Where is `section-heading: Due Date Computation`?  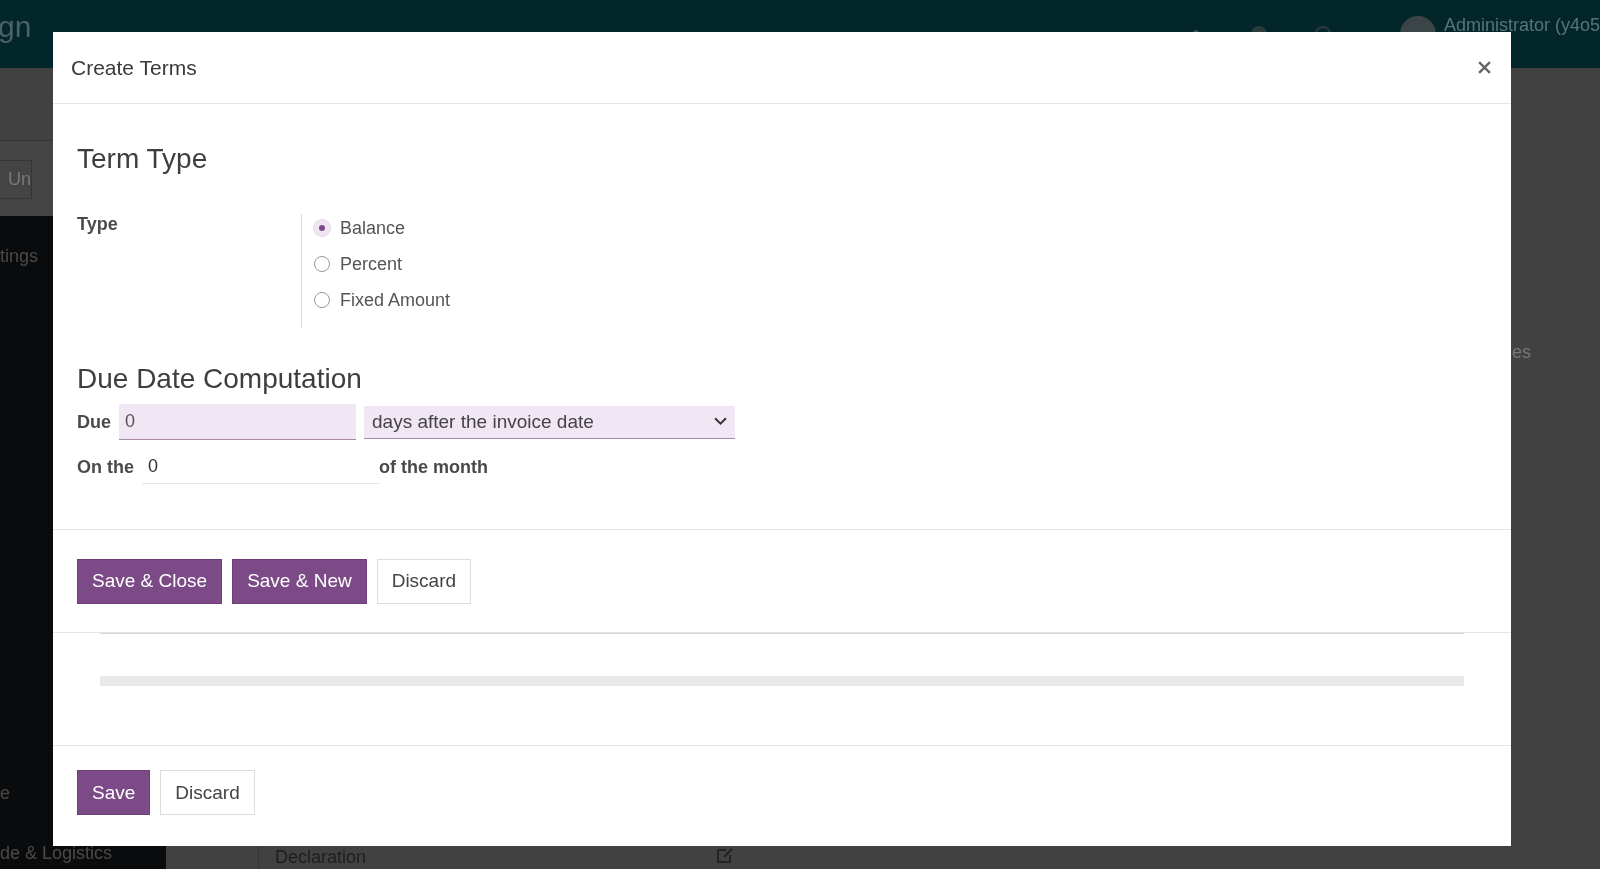
section-heading: Due Date Computation is located at coordinates (220, 379).